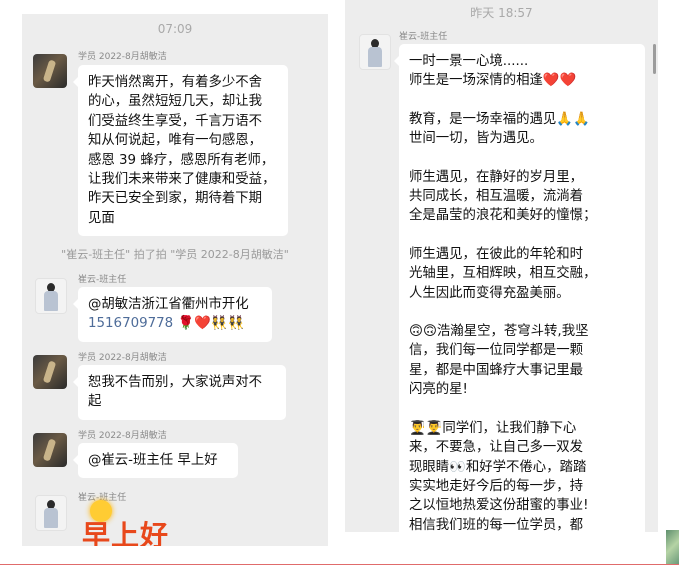 This screenshot has width=679, height=575. What do you see at coordinates (175, 199) in the screenshot?
I see `message-line: 昨天已安全到家，期待着下期` at bounding box center [175, 199].